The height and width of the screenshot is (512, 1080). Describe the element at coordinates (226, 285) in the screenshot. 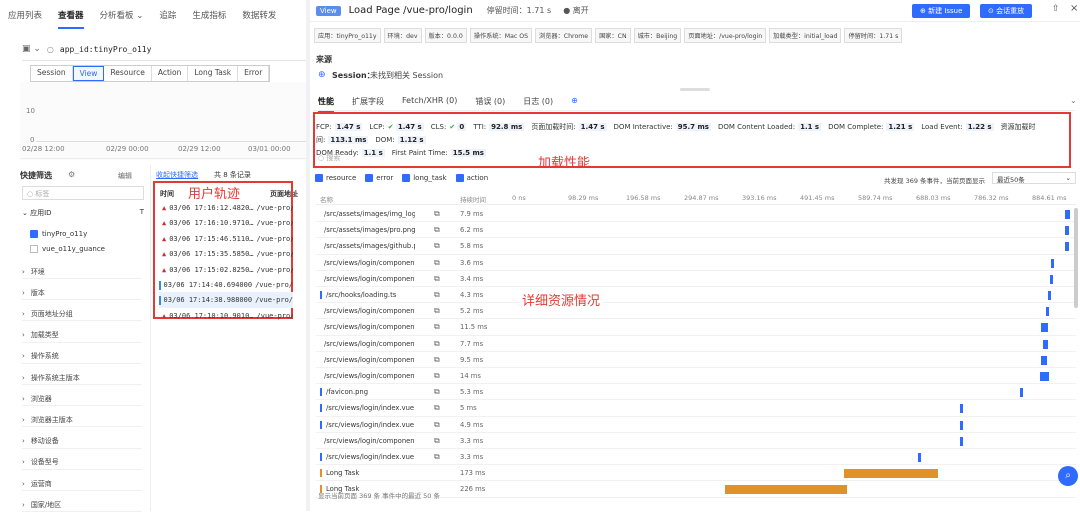

I see `trail-row: 03/06 17:14:40.694000/vue-pro/` at that location.